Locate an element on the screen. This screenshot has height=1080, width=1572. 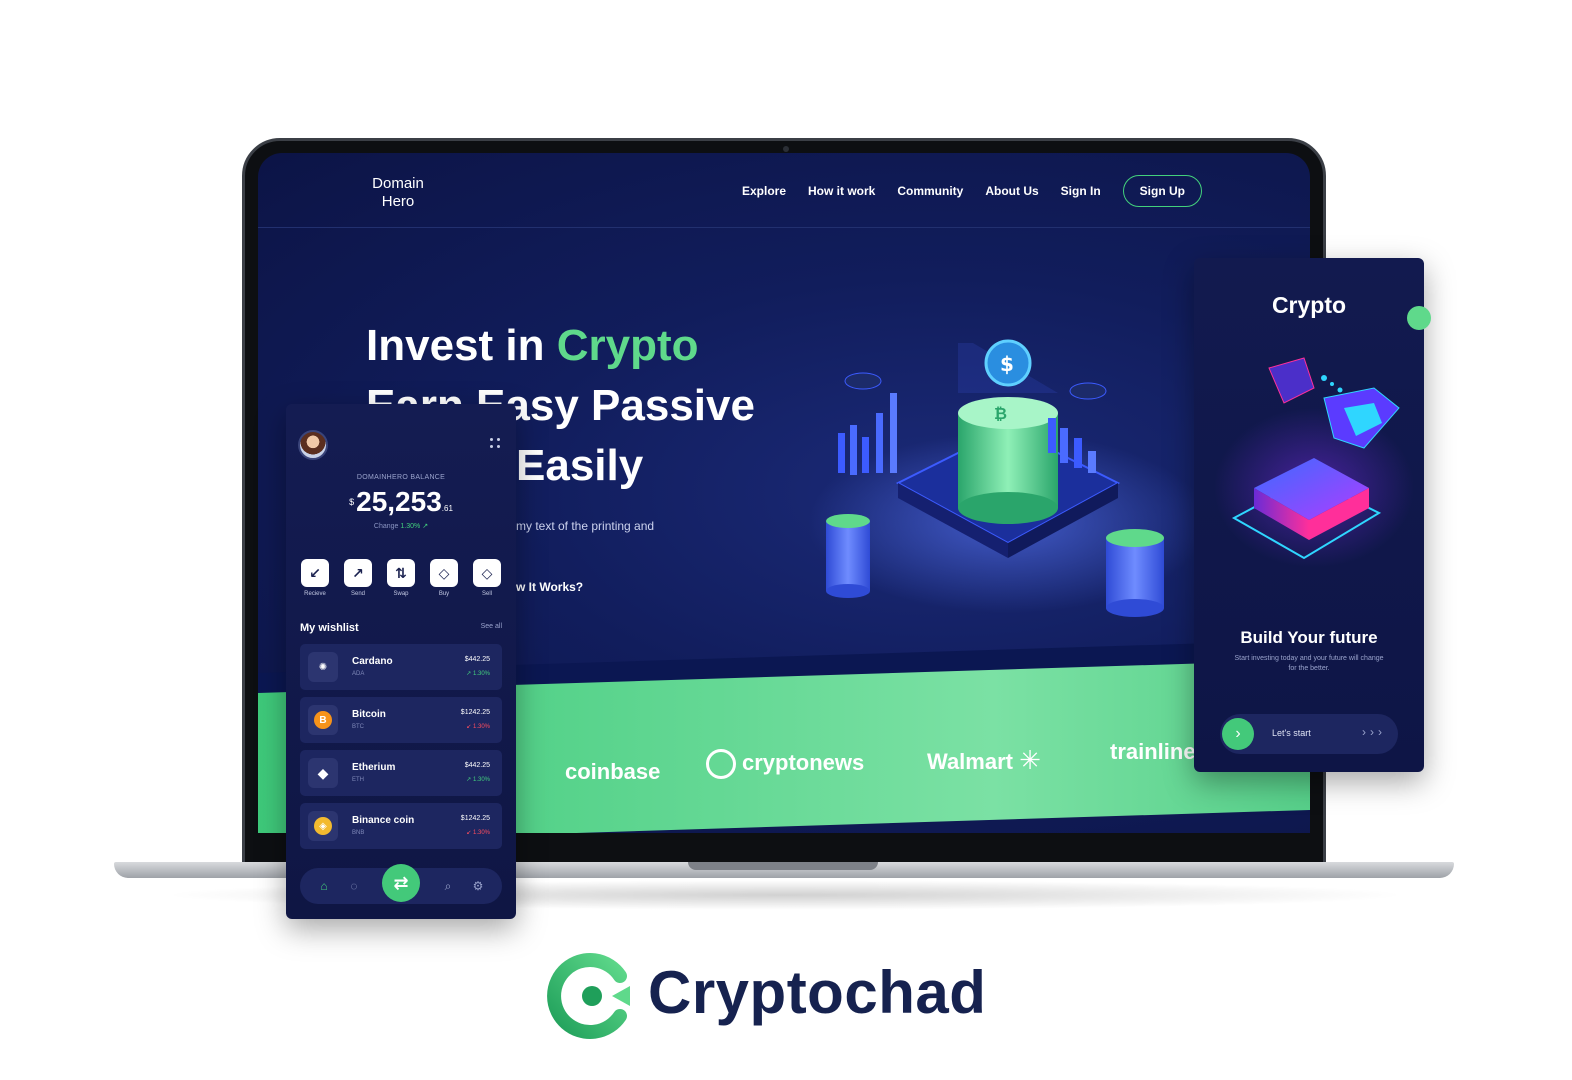
change-label: Change is located at coordinates (386, 526).